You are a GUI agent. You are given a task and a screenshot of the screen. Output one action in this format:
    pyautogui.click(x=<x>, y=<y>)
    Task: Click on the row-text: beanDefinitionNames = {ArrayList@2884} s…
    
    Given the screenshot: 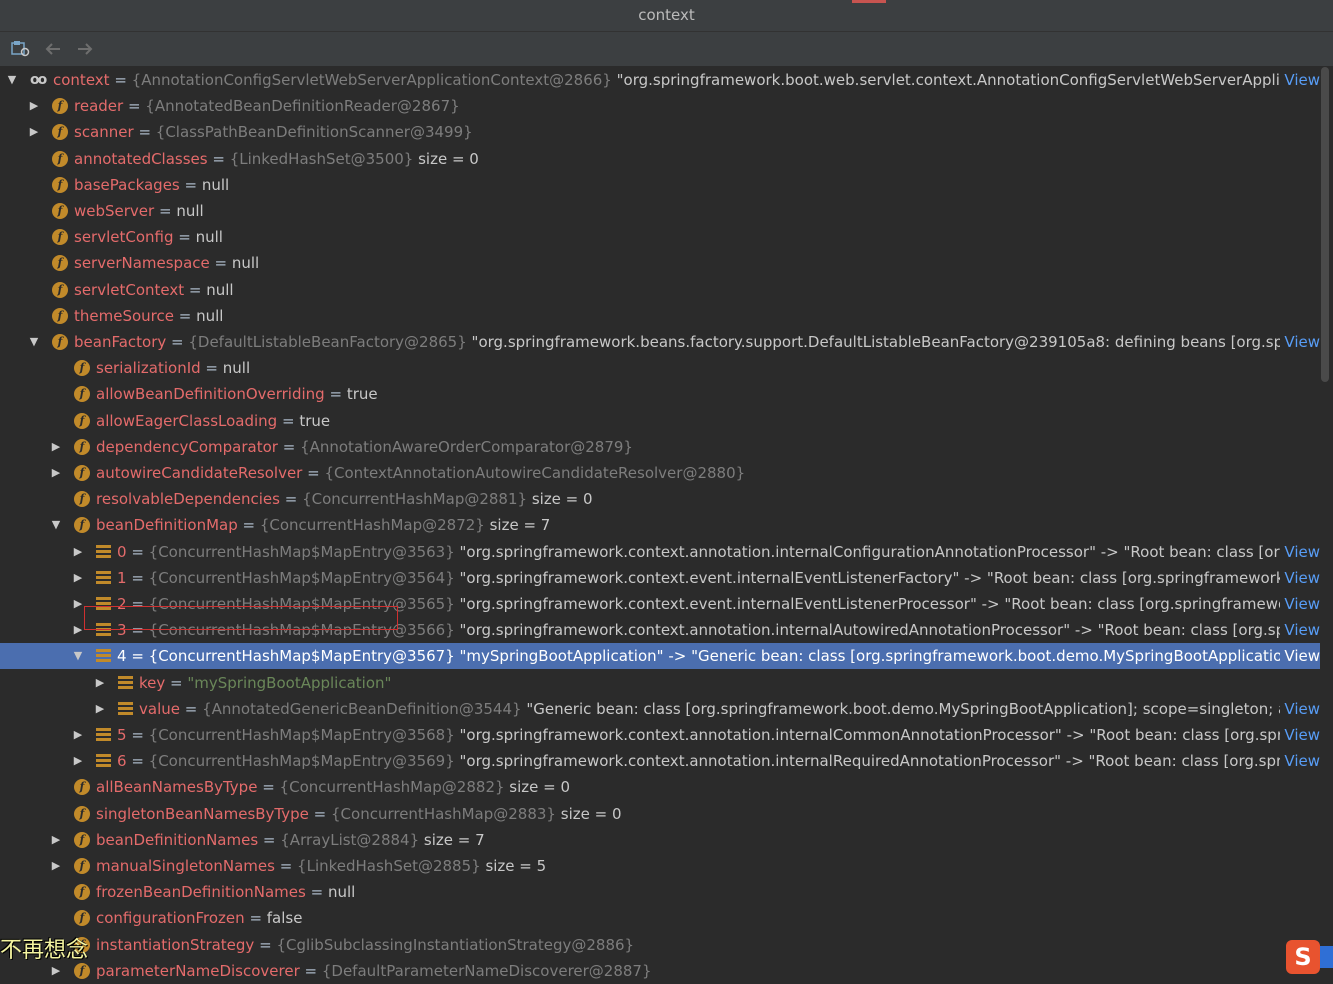 What is the action you would take?
    pyautogui.click(x=290, y=840)
    